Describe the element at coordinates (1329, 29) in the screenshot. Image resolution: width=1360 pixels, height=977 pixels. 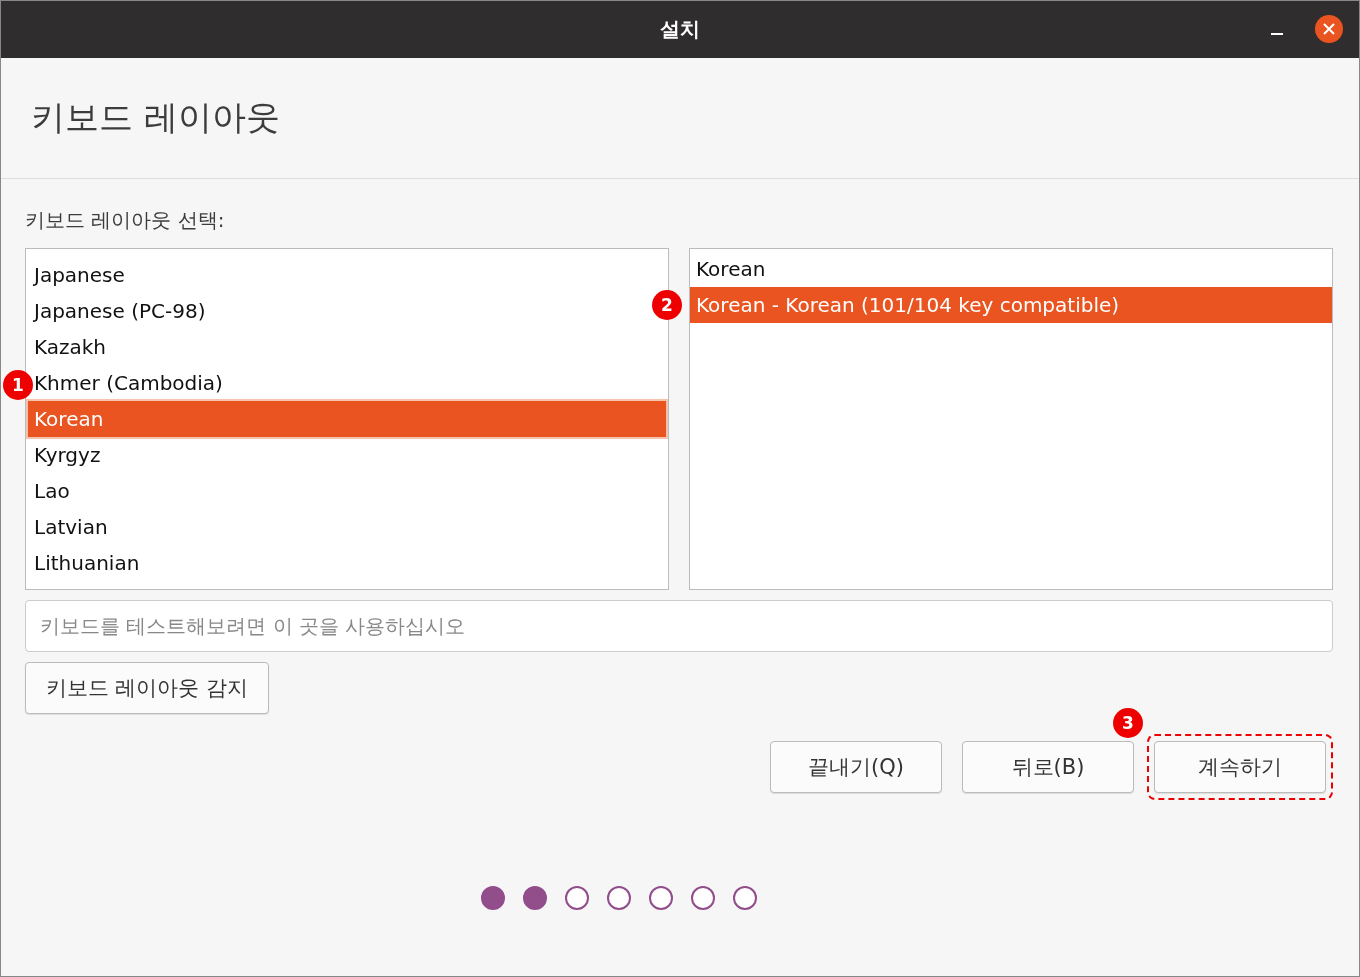
I see `close-icon` at that location.